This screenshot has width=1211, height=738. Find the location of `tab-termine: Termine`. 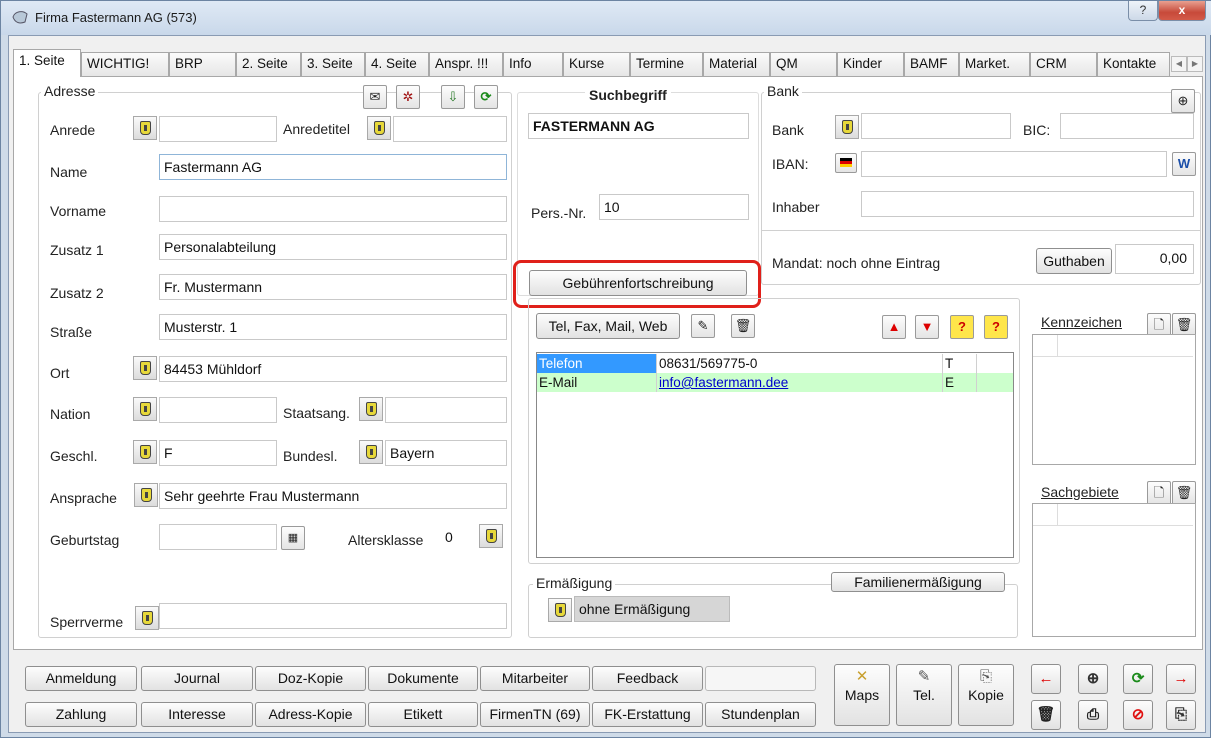

tab-termine: Termine is located at coordinates (666, 64).